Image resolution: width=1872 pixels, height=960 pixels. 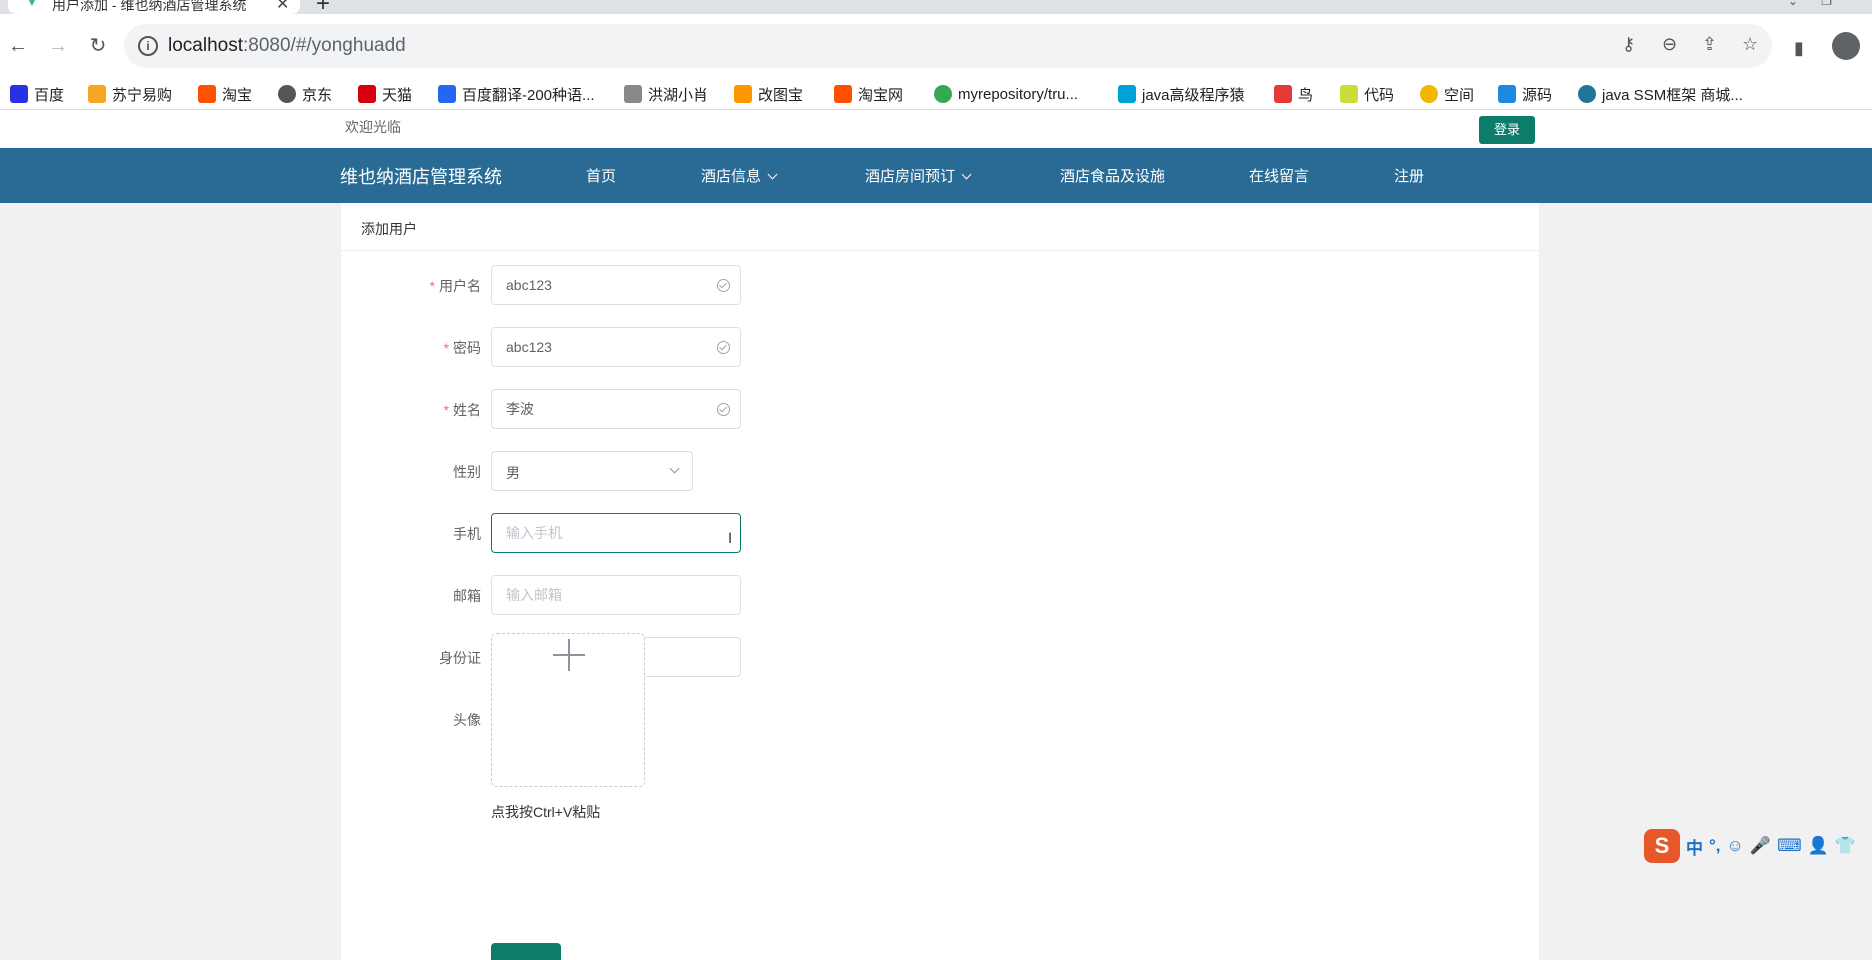 What do you see at coordinates (723, 285) in the screenshot?
I see `check-circle-icon` at bounding box center [723, 285].